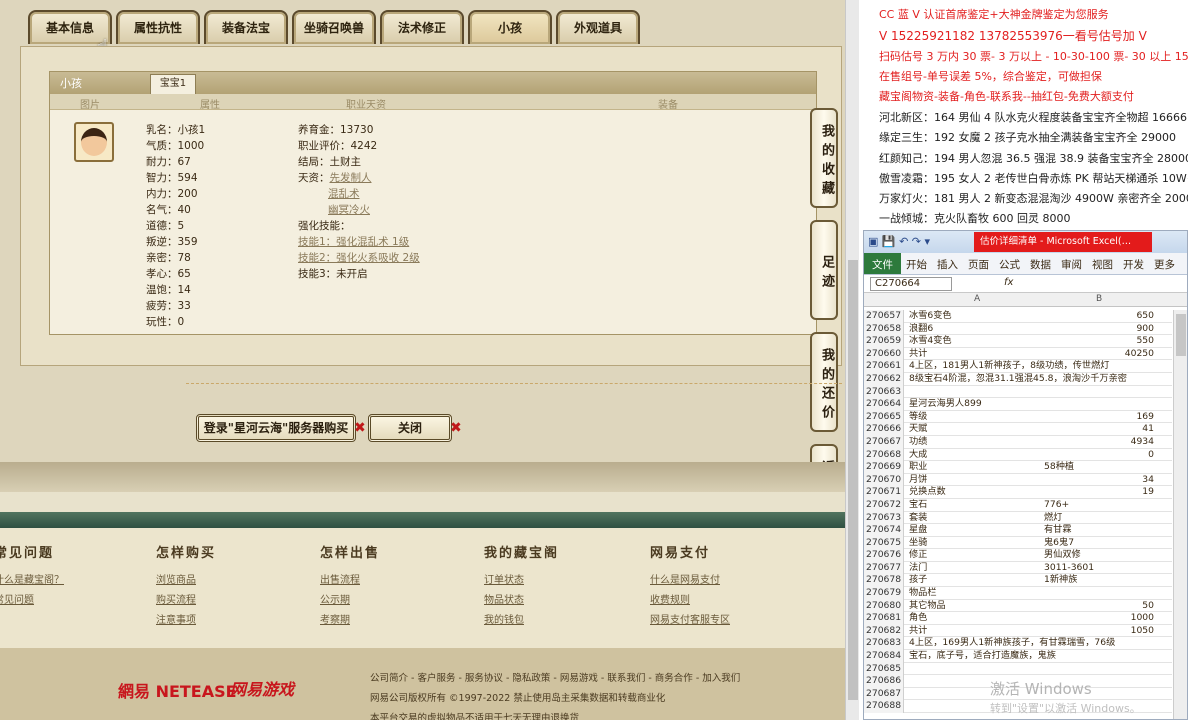 The height and width of the screenshot is (720, 1188). Describe the element at coordinates (1148, 606) in the screenshot. I see `cell-b: 50` at that location.